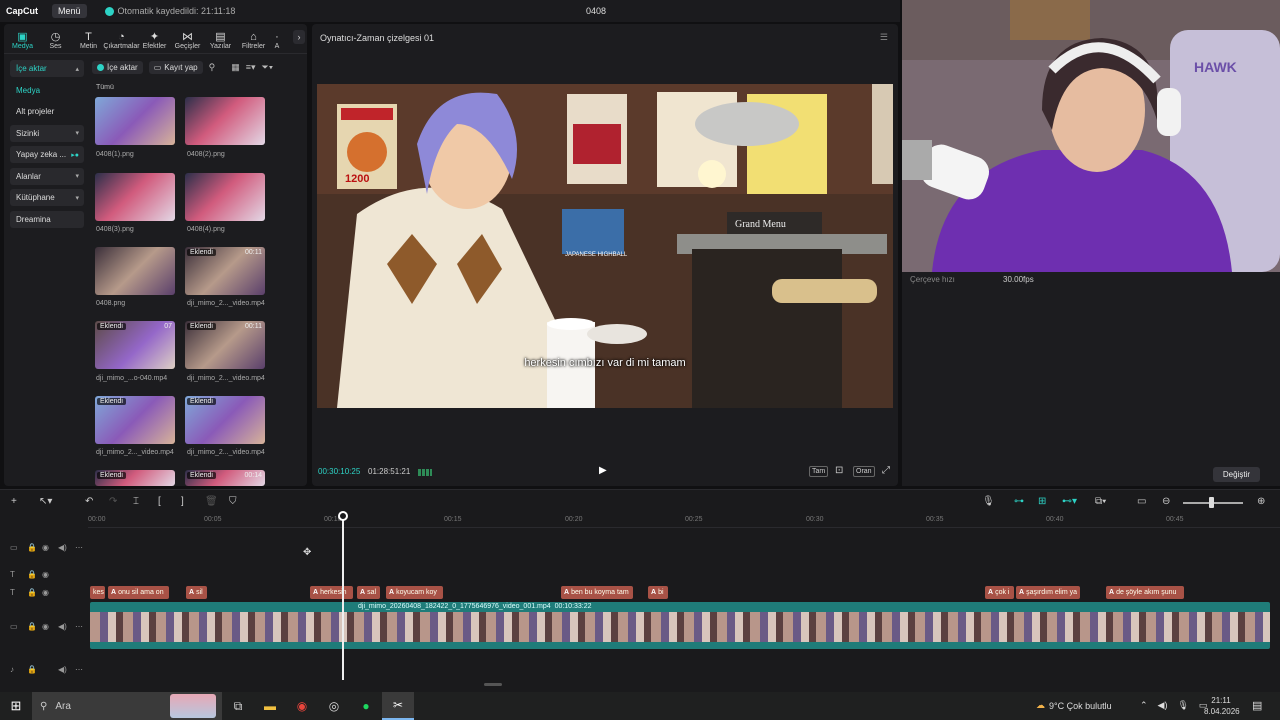  I want to click on tab-stickers: ◔ Çıkartmalar, so click(121, 42).